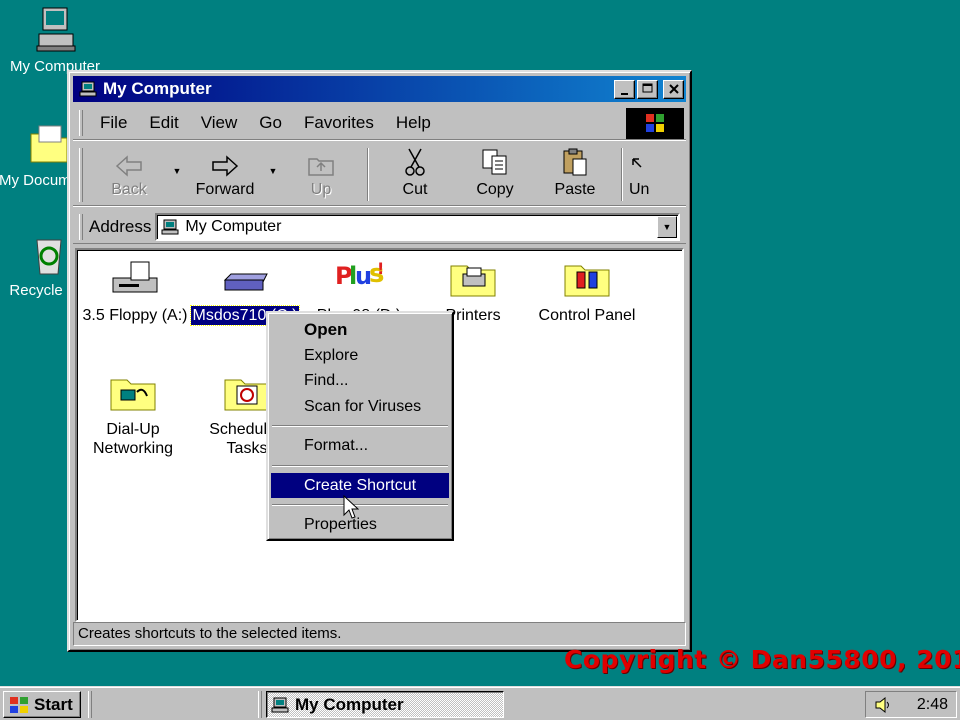  Describe the element at coordinates (762, 659) in the screenshot. I see `copyright-watermark: Copyright © Dan55800, 2014` at that location.